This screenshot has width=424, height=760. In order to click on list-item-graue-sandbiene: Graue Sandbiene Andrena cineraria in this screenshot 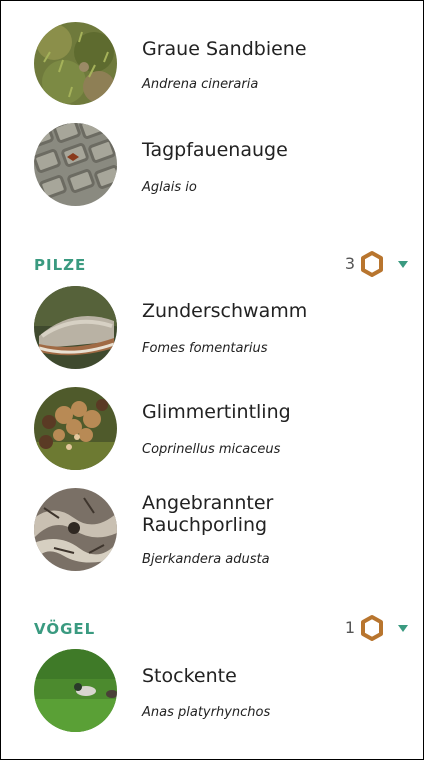, I will do `click(219, 64)`.